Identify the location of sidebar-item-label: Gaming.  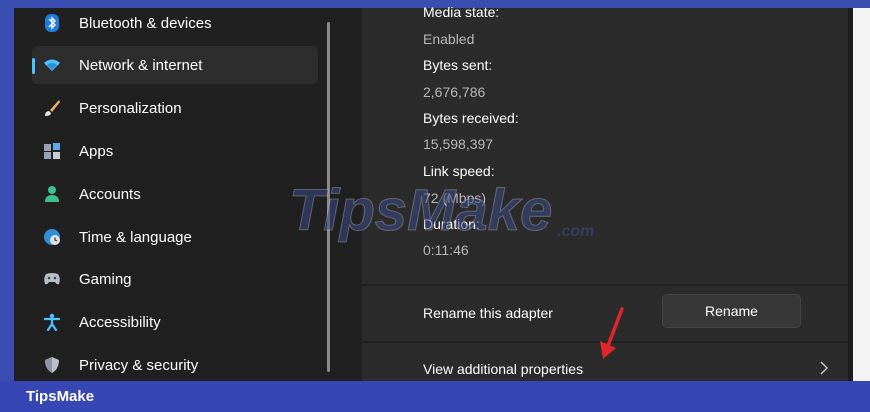
(105, 279).